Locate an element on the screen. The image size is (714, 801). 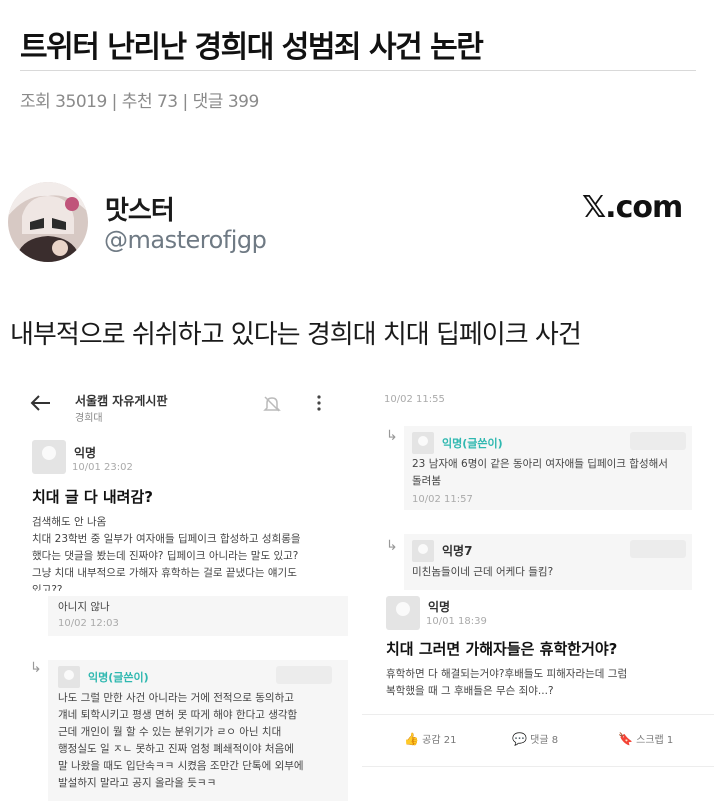
post-meta: 조회 35019 | 추천 73 | 댓글 399 is located at coordinates (139, 102).